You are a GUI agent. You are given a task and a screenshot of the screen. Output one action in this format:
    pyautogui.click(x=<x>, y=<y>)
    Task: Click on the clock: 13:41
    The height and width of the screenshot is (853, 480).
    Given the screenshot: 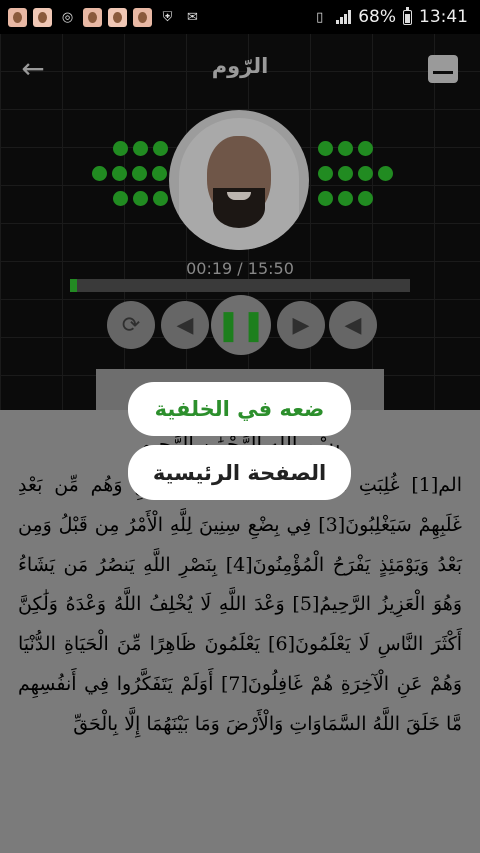 What is the action you would take?
    pyautogui.click(x=443, y=17)
    